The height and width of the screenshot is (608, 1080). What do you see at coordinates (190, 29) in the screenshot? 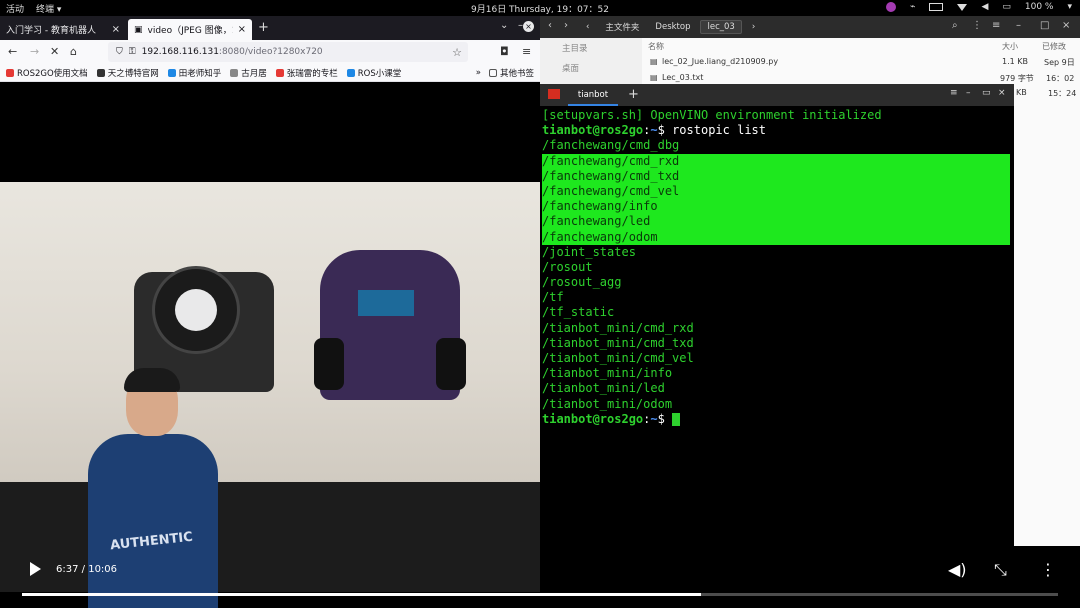
I see `tab-video: ▣ video（JPEG 图像，1280× ×` at bounding box center [190, 29].